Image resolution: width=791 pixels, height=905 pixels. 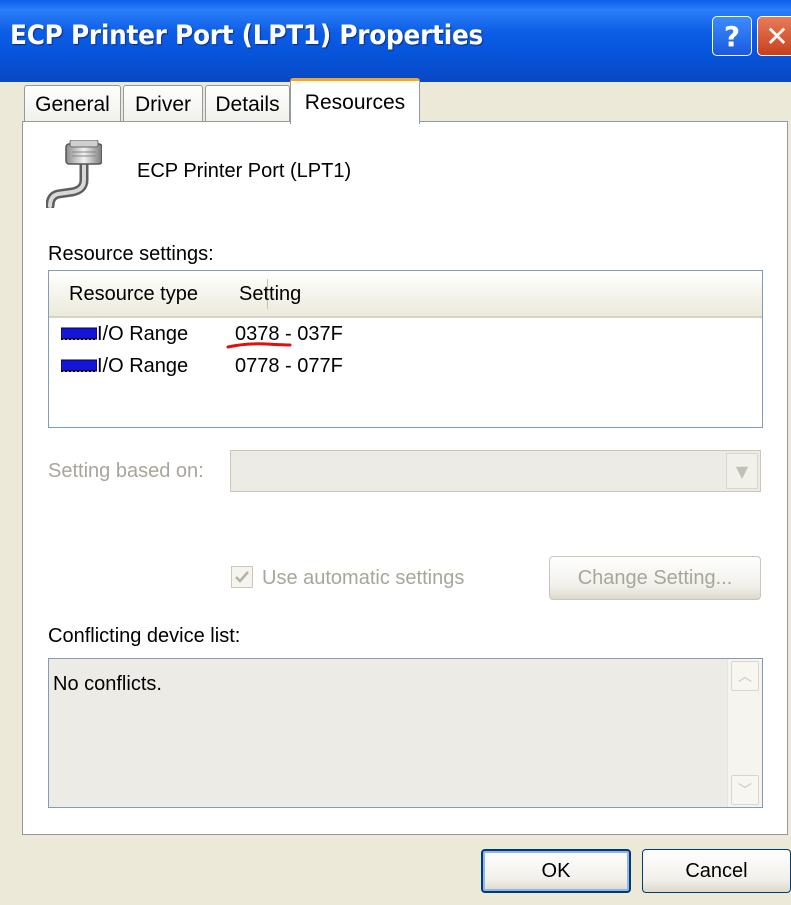 I want to click on title-bar: ECP Printer Port (LPT1) Properties ? ✕, so click(x=395, y=41).